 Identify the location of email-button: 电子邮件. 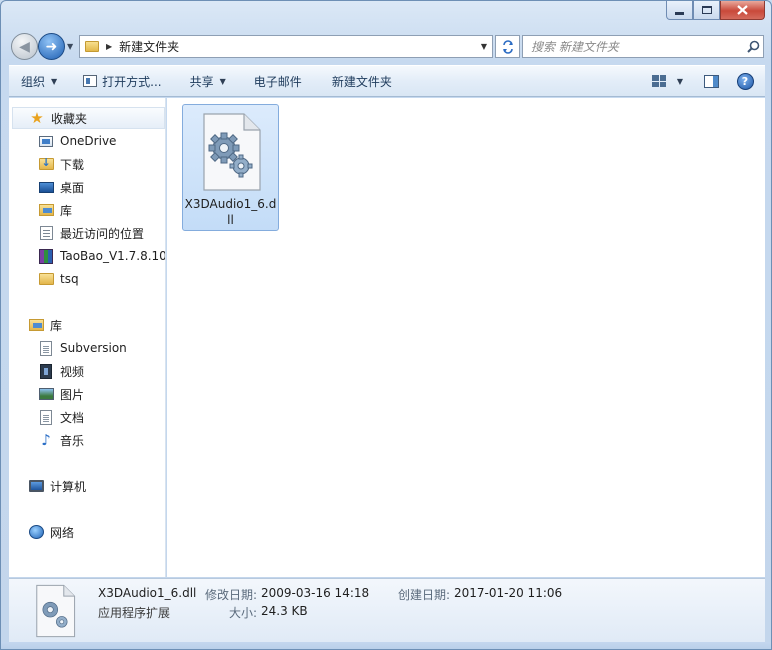
(278, 81).